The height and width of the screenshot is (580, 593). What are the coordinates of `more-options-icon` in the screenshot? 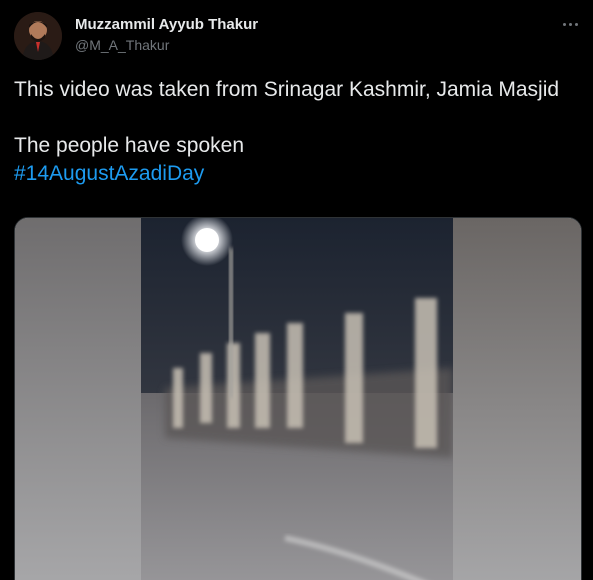 It's located at (570, 24).